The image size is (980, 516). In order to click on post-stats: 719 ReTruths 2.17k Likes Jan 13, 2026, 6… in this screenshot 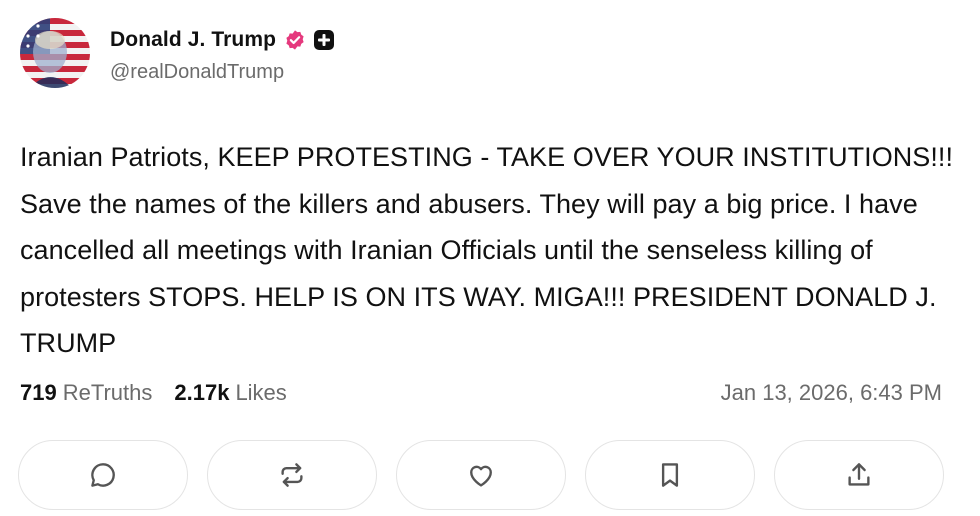, I will do `click(481, 393)`.